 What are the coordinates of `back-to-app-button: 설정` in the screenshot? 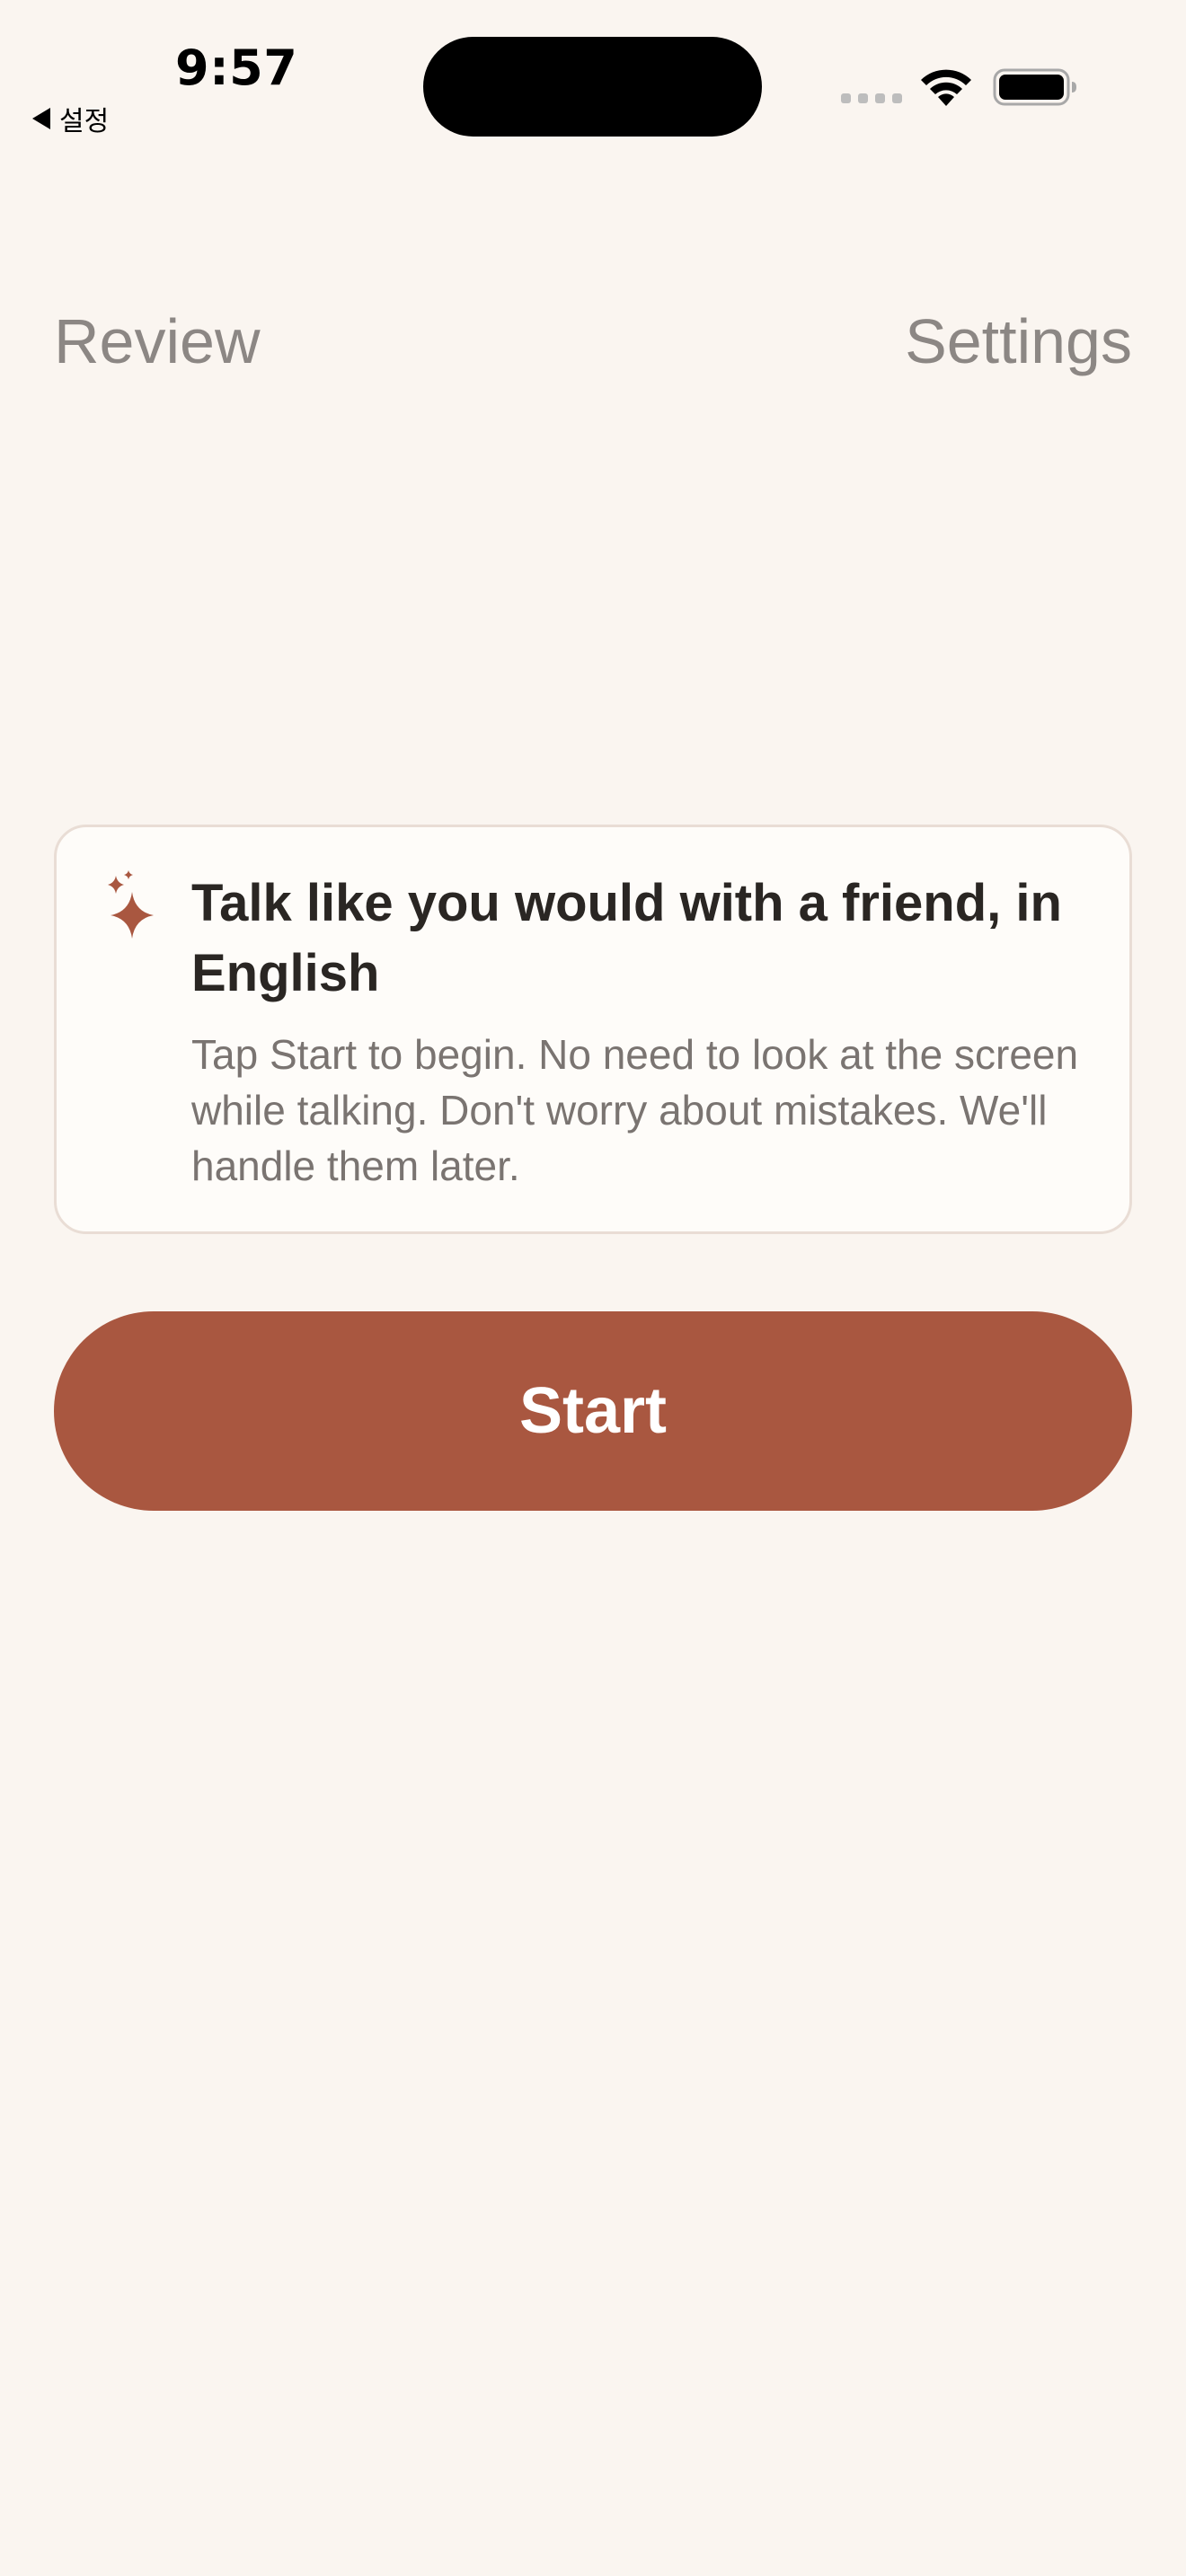 It's located at (70, 118).